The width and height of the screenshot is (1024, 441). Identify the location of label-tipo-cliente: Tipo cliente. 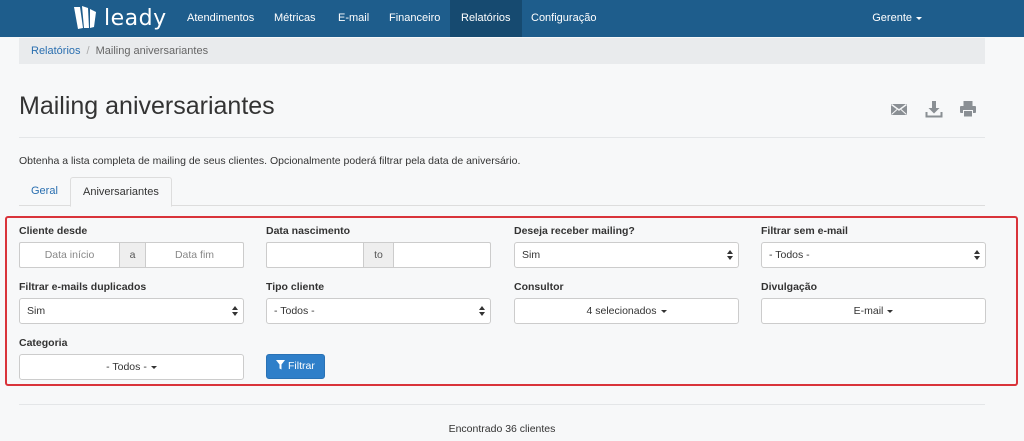
(295, 287).